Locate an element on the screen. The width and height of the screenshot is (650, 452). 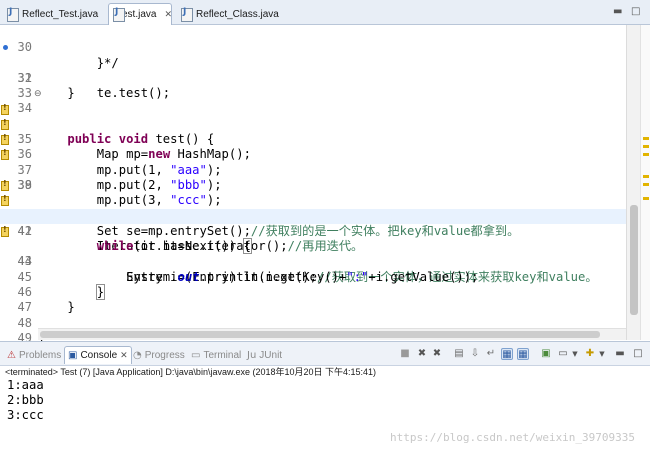
code-line: 32 } is located at coordinates (325, 78).